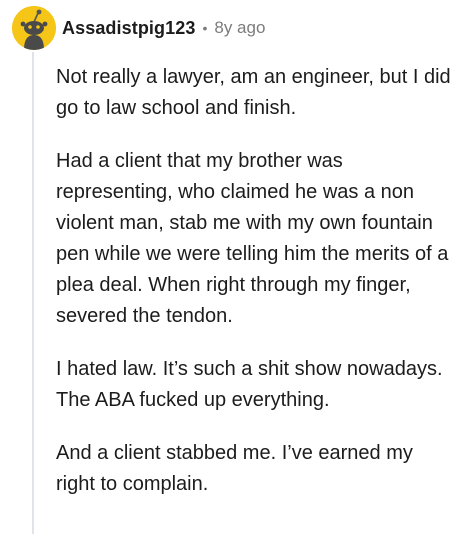 This screenshot has height=534, width=465. I want to click on comment-author: Assadistpig123, so click(128, 28).